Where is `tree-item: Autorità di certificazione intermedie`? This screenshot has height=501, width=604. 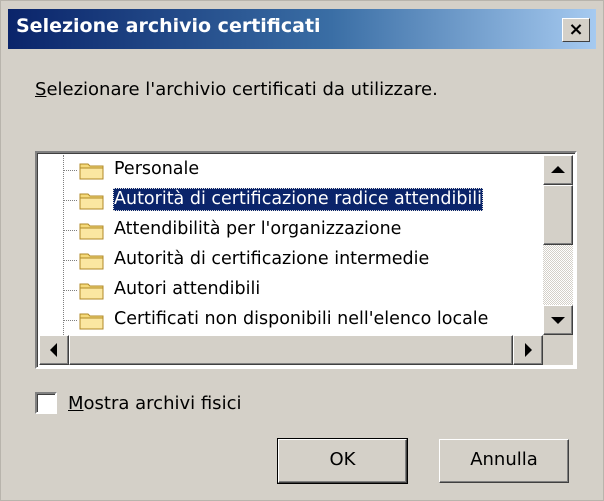 tree-item: Autorità di certificazione intermedie is located at coordinates (291, 260).